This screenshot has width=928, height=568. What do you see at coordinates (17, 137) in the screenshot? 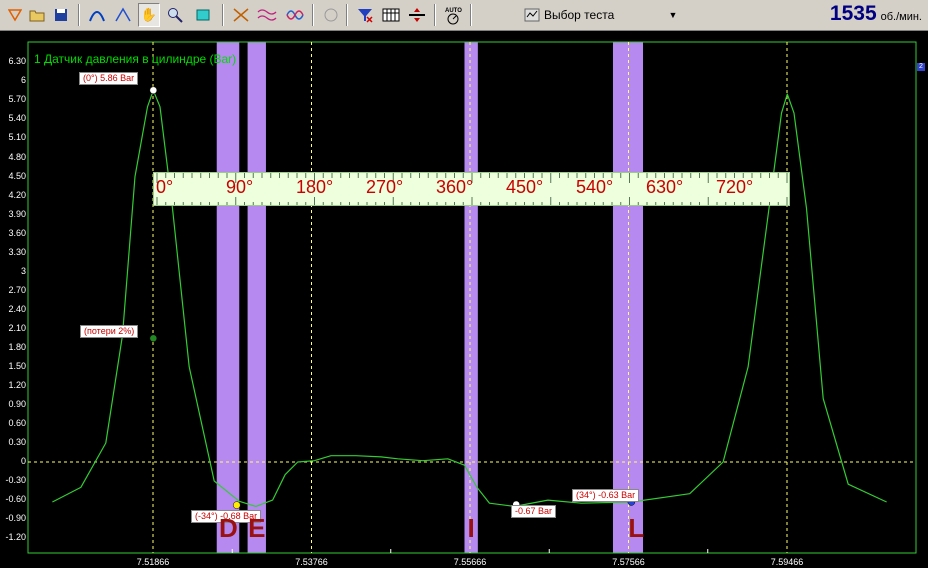
I see `y-tick-label: 5.10` at bounding box center [17, 137].